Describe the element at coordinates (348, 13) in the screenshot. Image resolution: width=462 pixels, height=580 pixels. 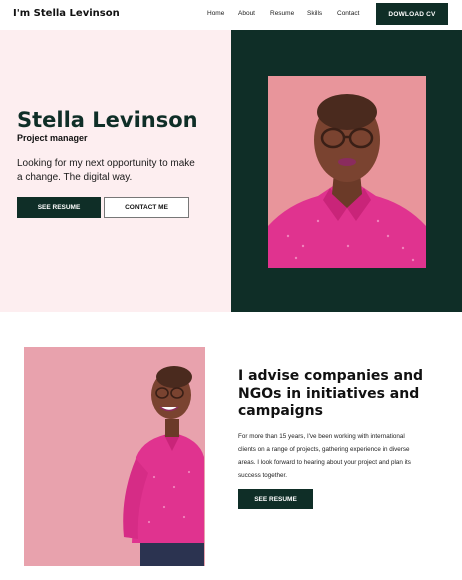
I see `nav-link-contact: Contact` at that location.